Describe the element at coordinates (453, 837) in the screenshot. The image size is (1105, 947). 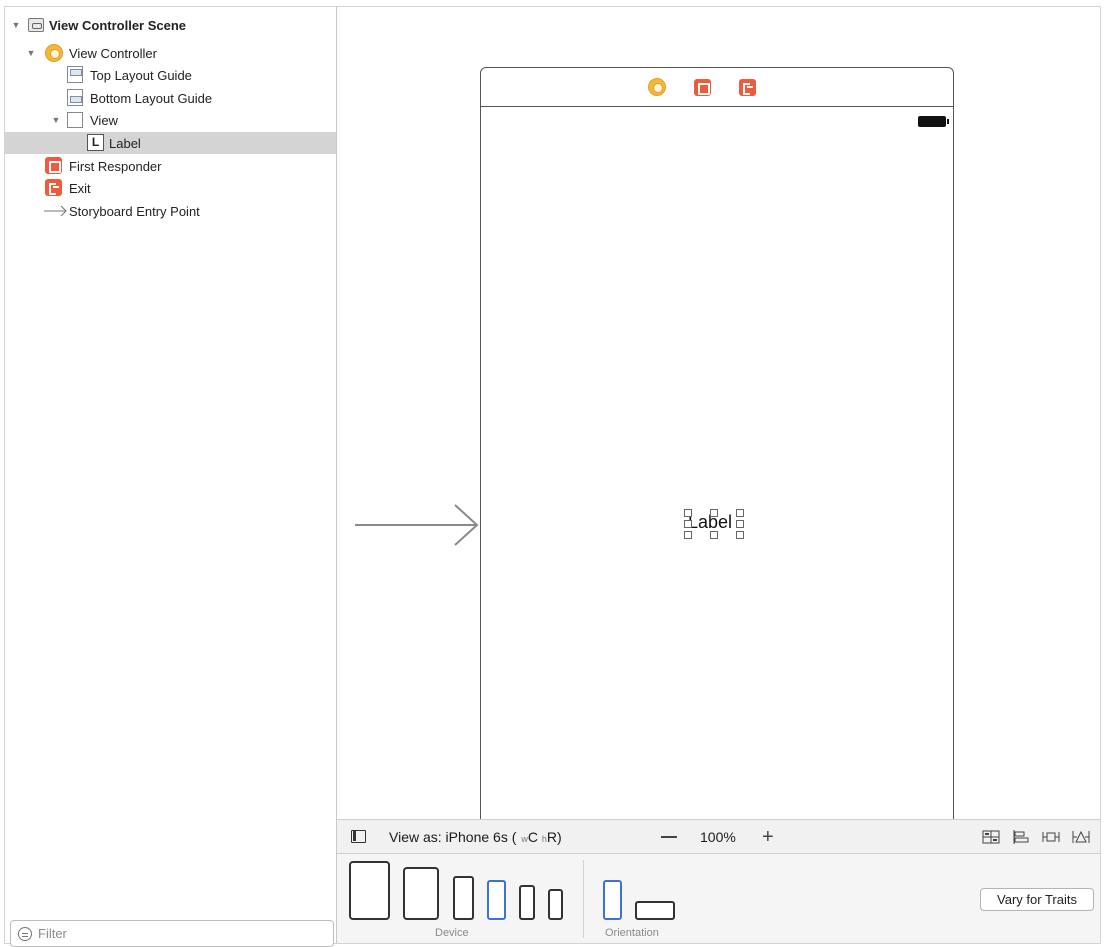
I see `view-as-label: View as: iPhone 6s (` at that location.